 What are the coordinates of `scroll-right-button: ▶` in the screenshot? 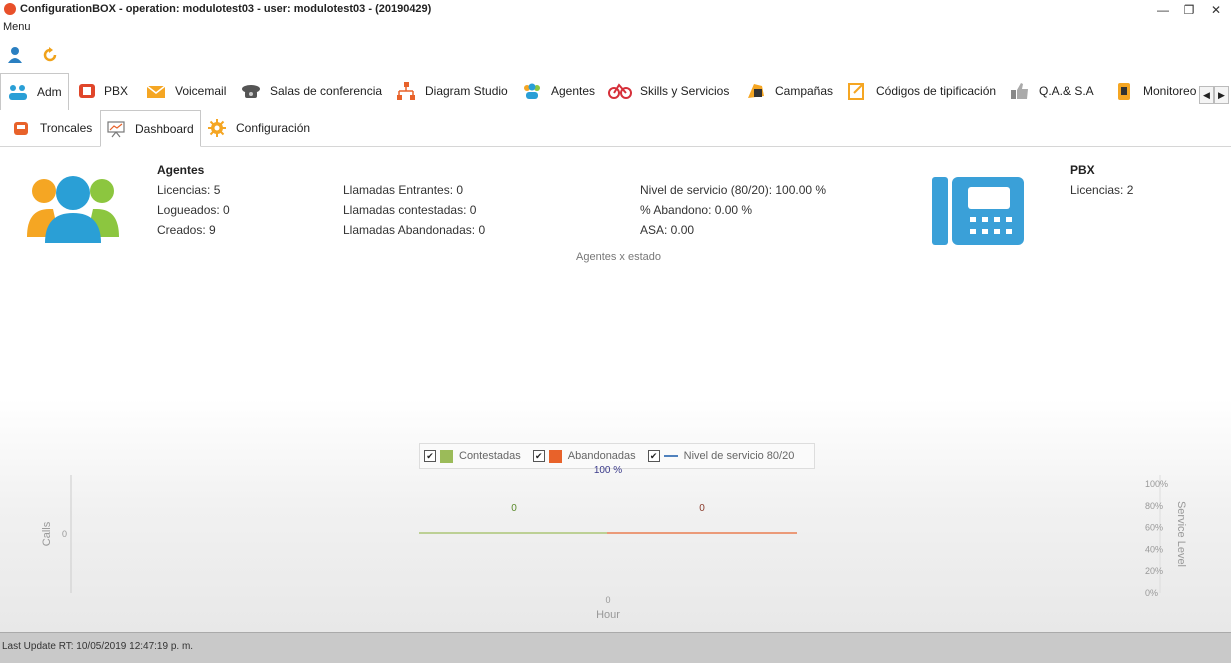 It's located at (1221, 95).